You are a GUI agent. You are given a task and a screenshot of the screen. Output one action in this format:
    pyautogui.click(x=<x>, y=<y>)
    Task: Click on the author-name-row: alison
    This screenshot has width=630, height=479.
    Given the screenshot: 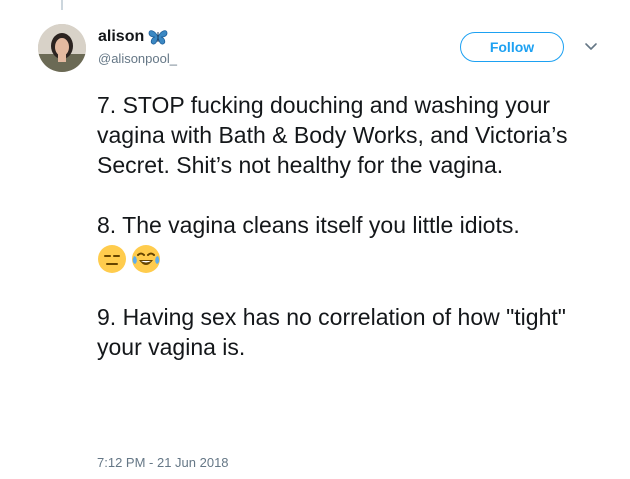 What is the action you would take?
    pyautogui.click(x=133, y=37)
    